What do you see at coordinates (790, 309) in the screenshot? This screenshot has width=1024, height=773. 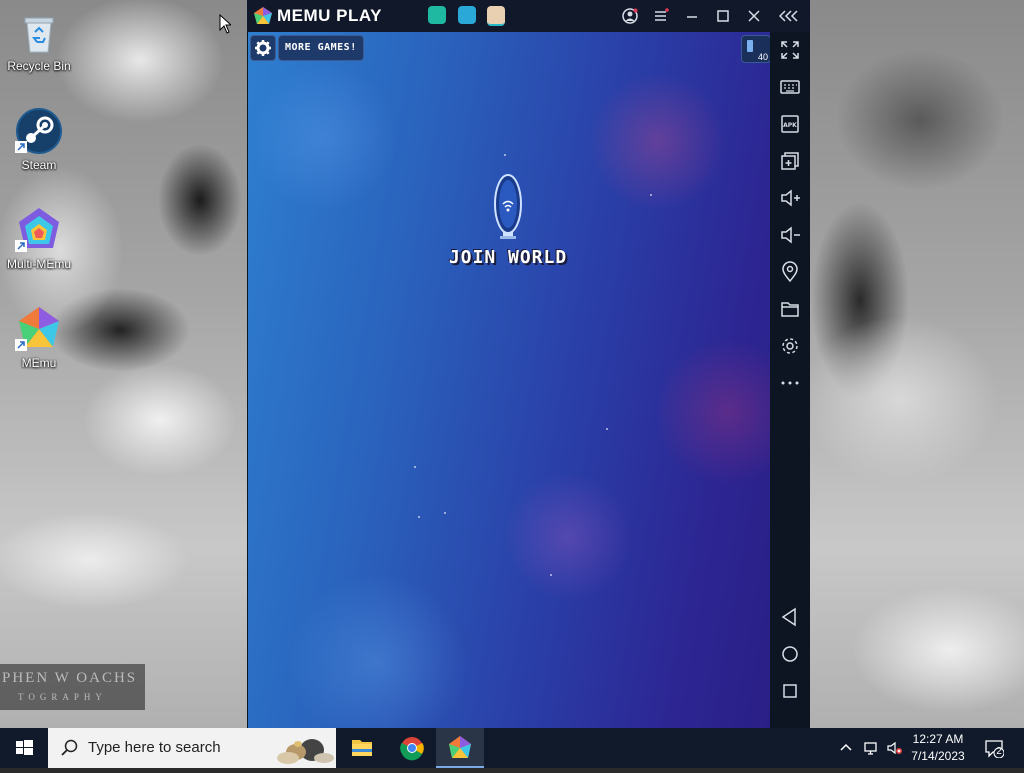 I see `folder-icon` at bounding box center [790, 309].